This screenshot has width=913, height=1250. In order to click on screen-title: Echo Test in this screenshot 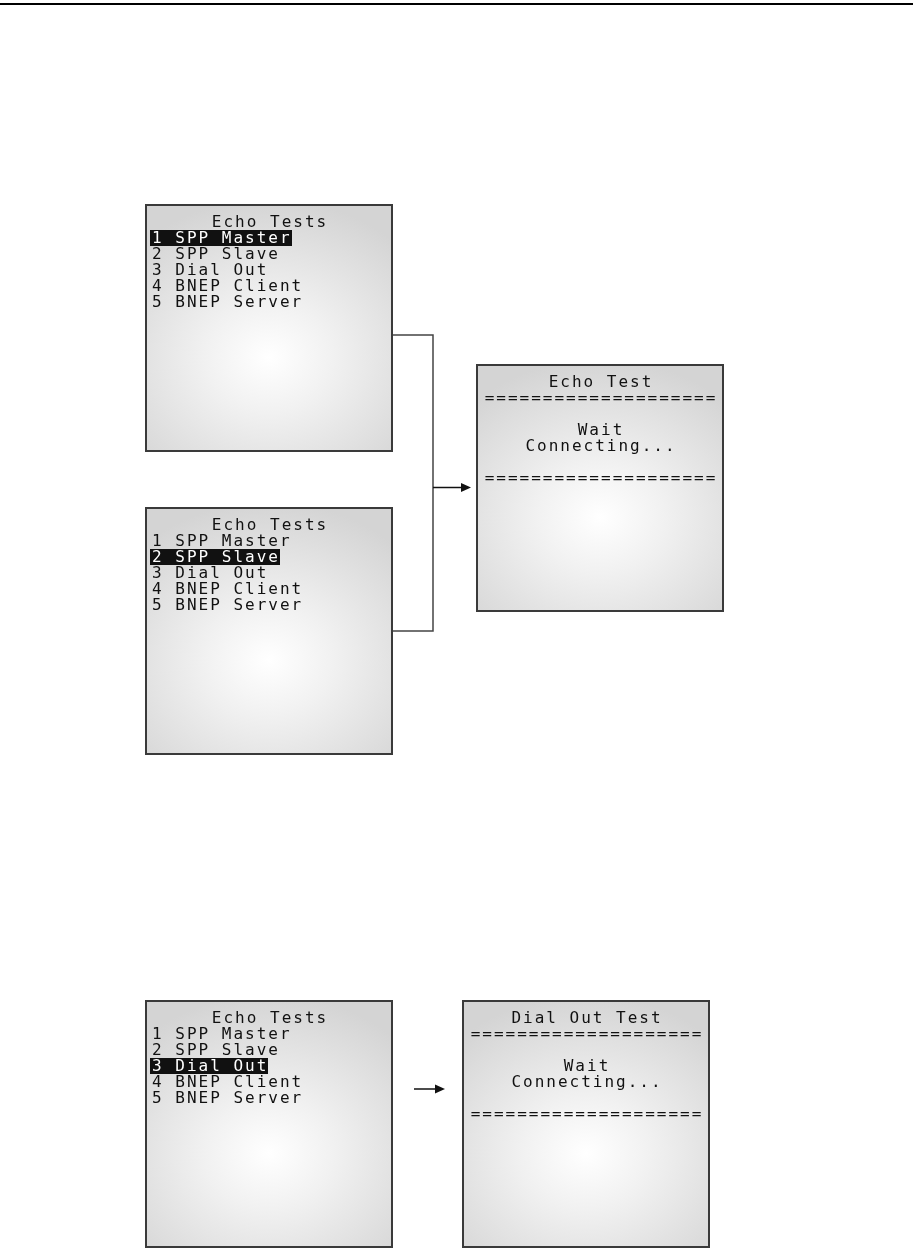, I will do `click(601, 381)`.